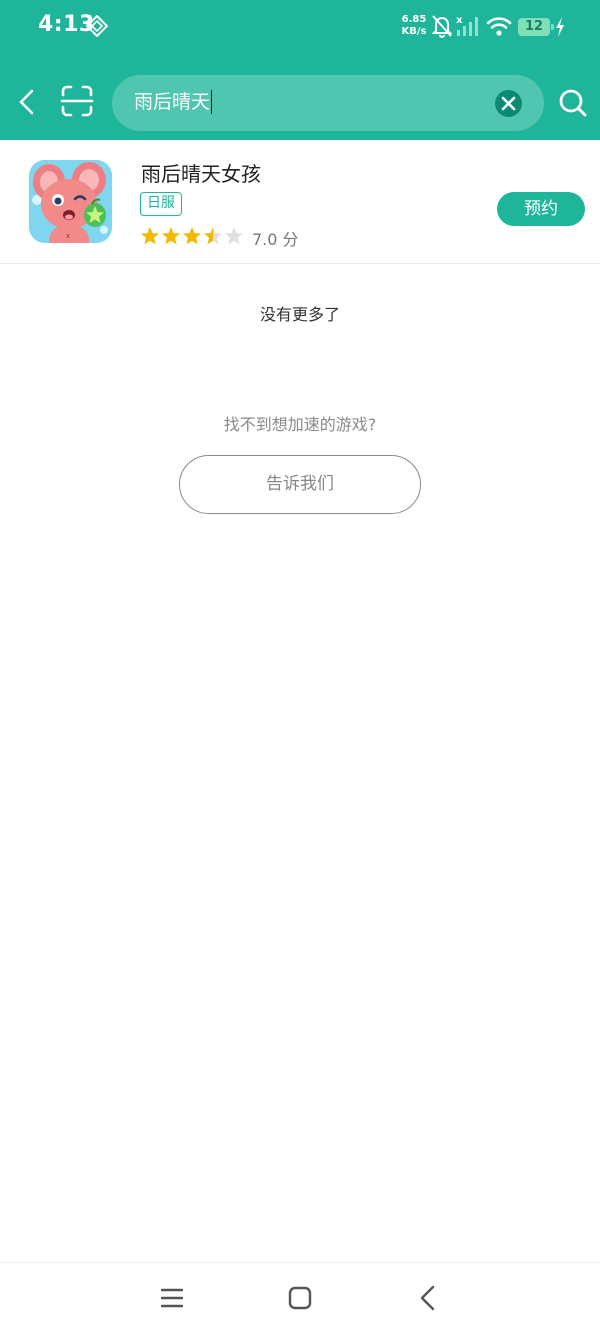 This screenshot has width=600, height=1333. What do you see at coordinates (300, 202) in the screenshot?
I see `game-result-item: x 雨后晴天女孩 日服 7.0 分 预约` at bounding box center [300, 202].